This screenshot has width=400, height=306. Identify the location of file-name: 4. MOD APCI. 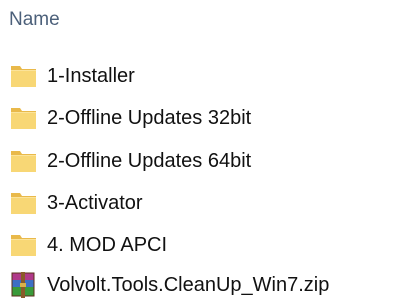
(107, 245).